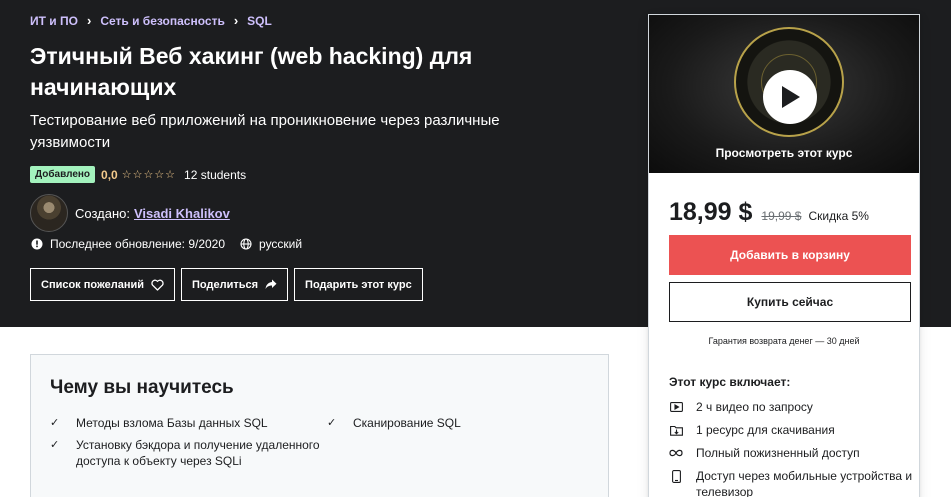 Image resolution: width=951 pixels, height=497 pixels. Describe the element at coordinates (138, 244) in the screenshot. I see `last-updated: Последнее обновление: 9/2020` at that location.